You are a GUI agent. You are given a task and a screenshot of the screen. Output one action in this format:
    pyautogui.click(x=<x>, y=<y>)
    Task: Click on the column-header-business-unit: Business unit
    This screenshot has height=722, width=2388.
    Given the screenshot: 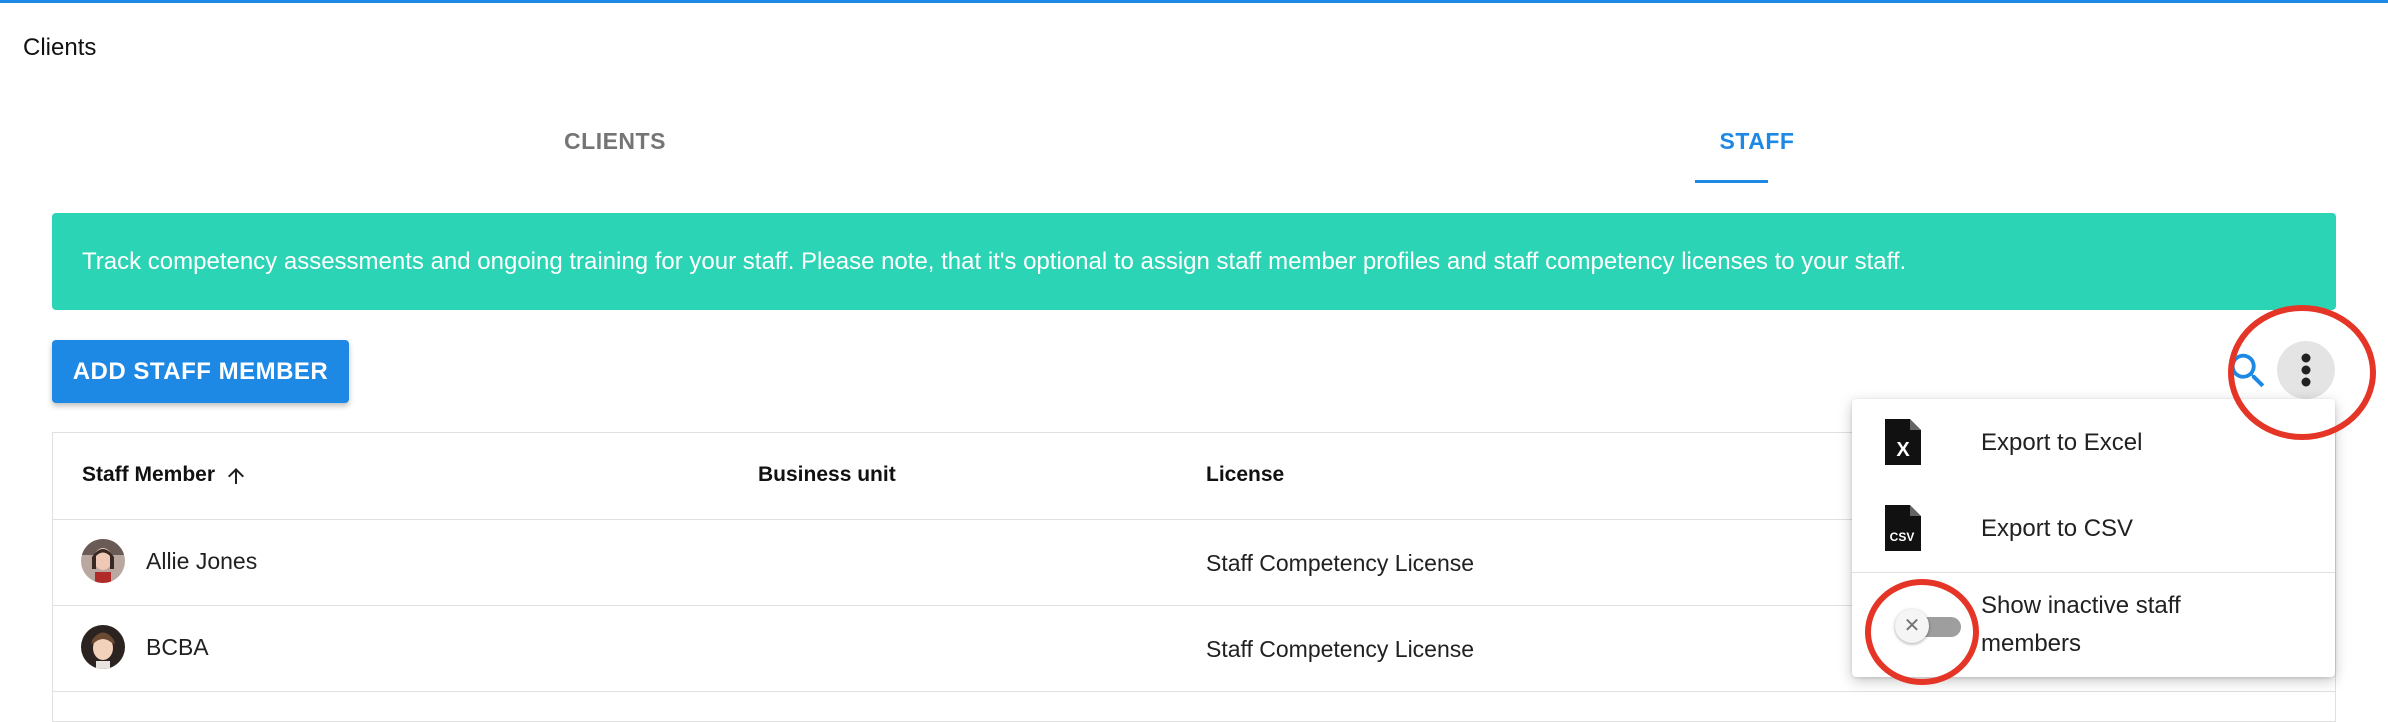 What is the action you would take?
    pyautogui.click(x=827, y=475)
    